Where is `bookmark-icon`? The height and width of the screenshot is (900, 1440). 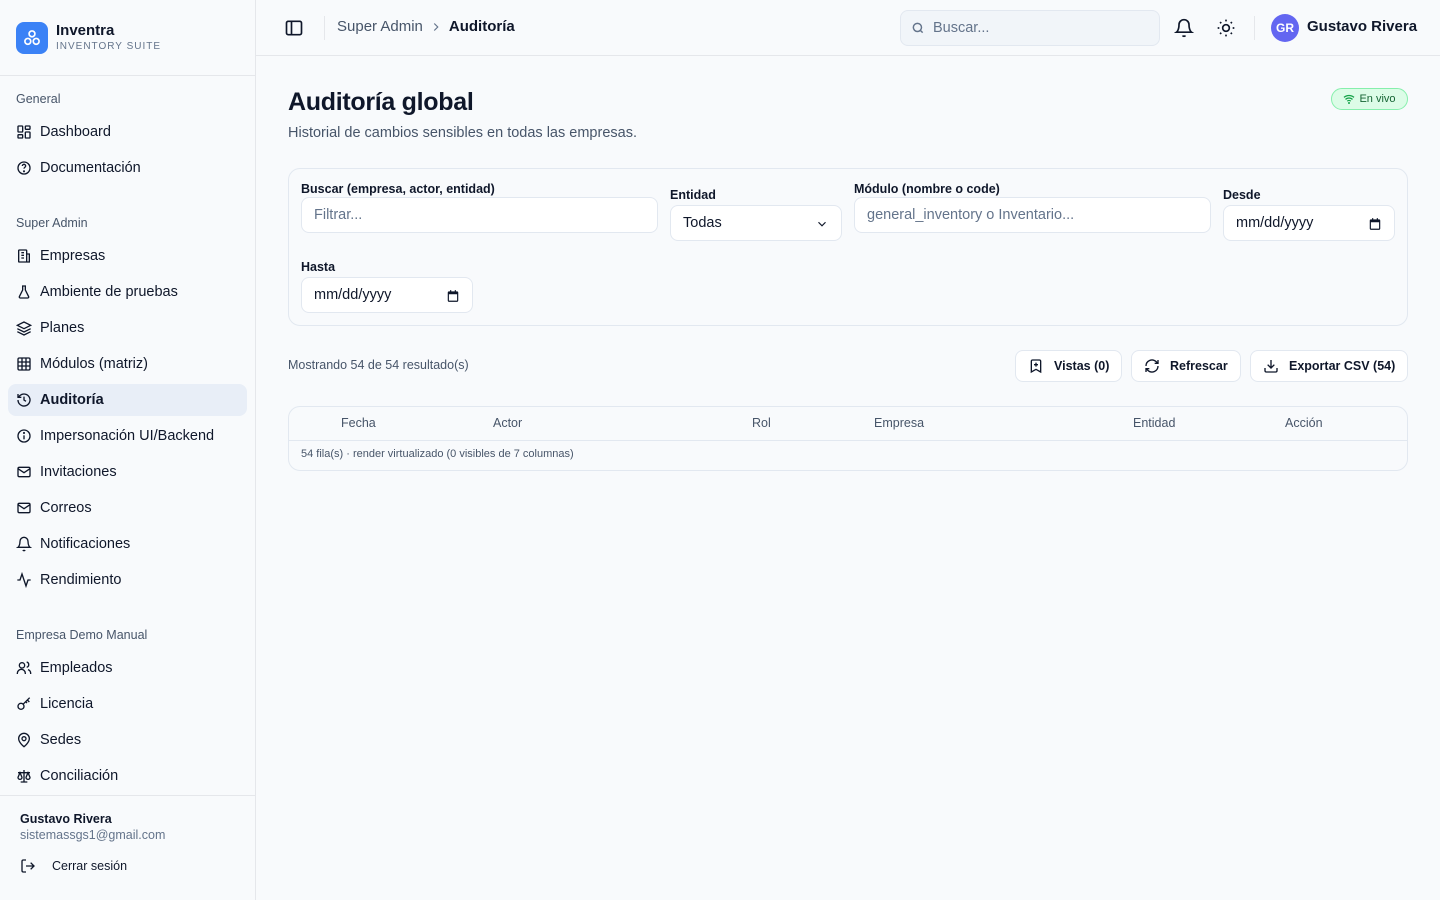 bookmark-icon is located at coordinates (1036, 366).